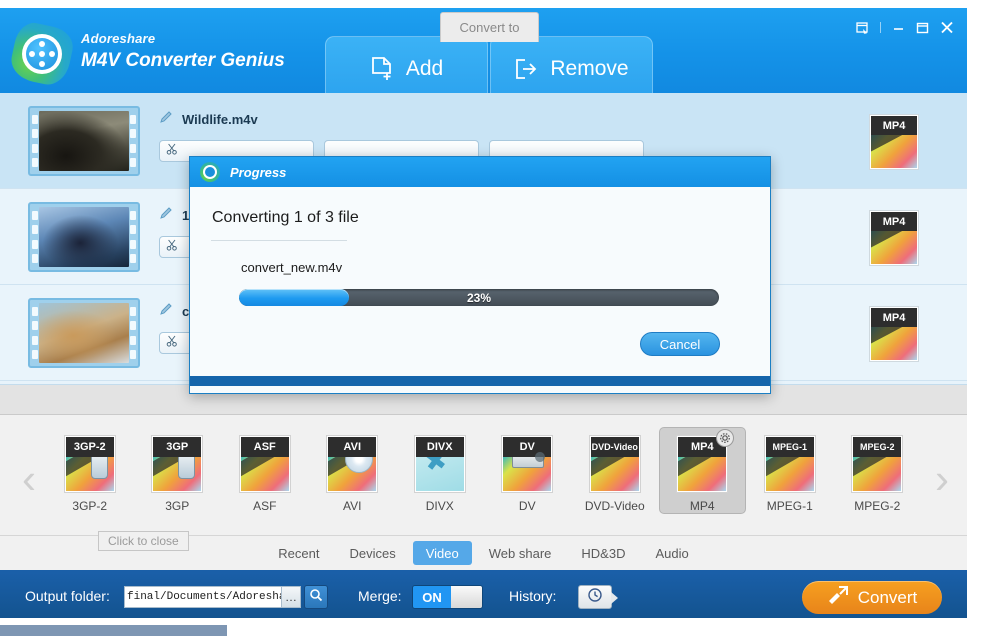 The height and width of the screenshot is (636, 981). Describe the element at coordinates (298, 553) in the screenshot. I see `tab-recent: Recent` at that location.